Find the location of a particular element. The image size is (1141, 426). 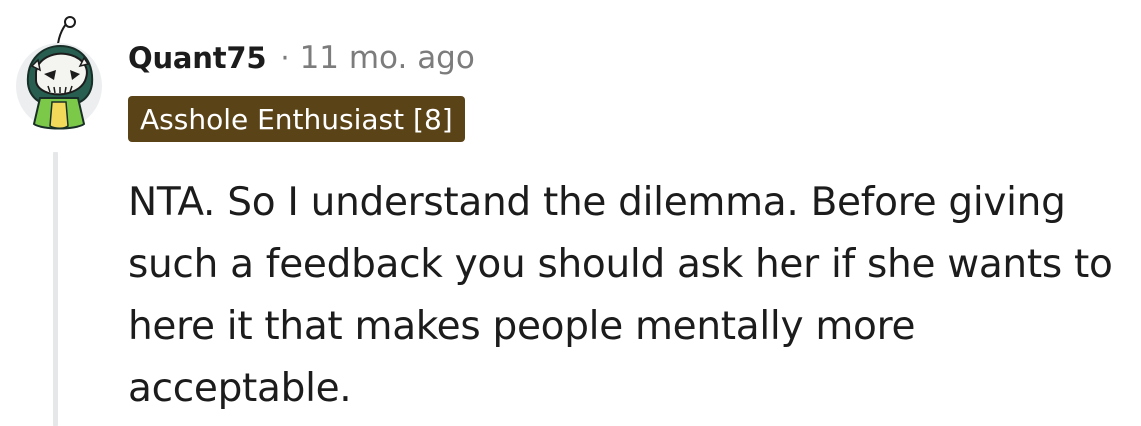

snoo-avatar-skull-mask-icon is located at coordinates (59, 73).